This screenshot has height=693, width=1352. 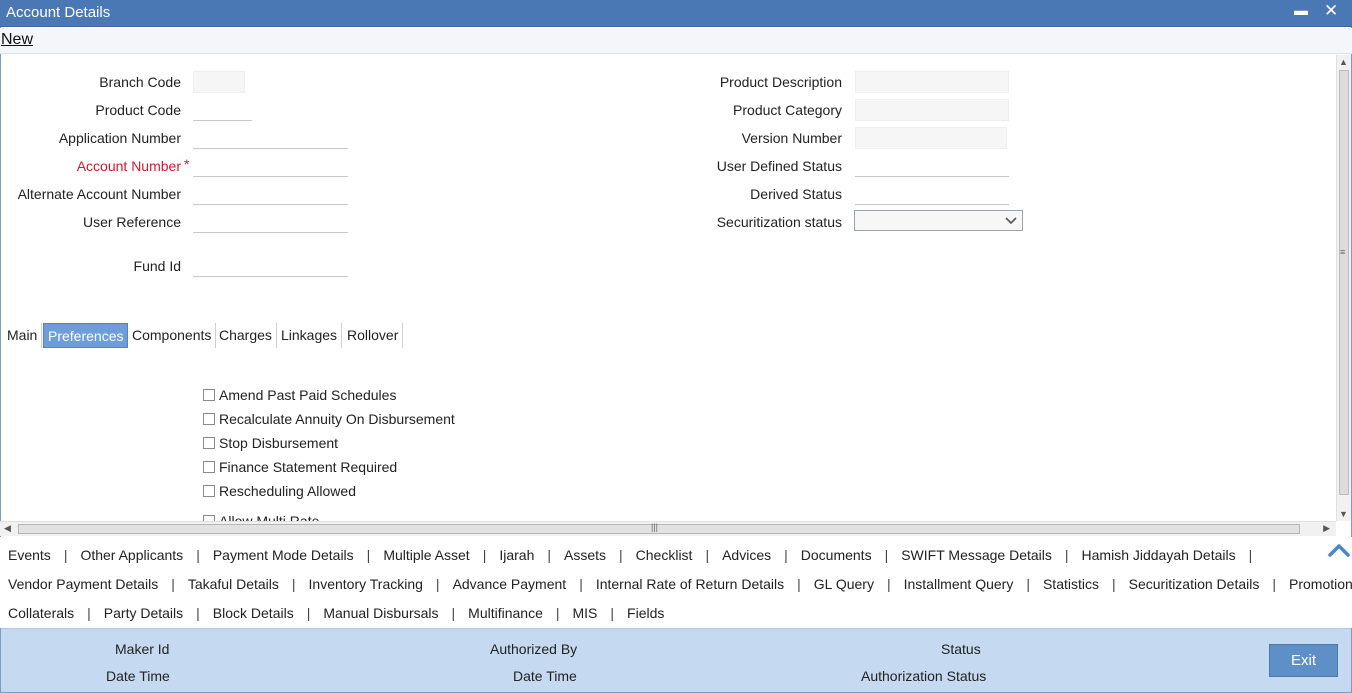 I want to click on alternate-account-number-label: Alternate Account Number, so click(x=99, y=194).